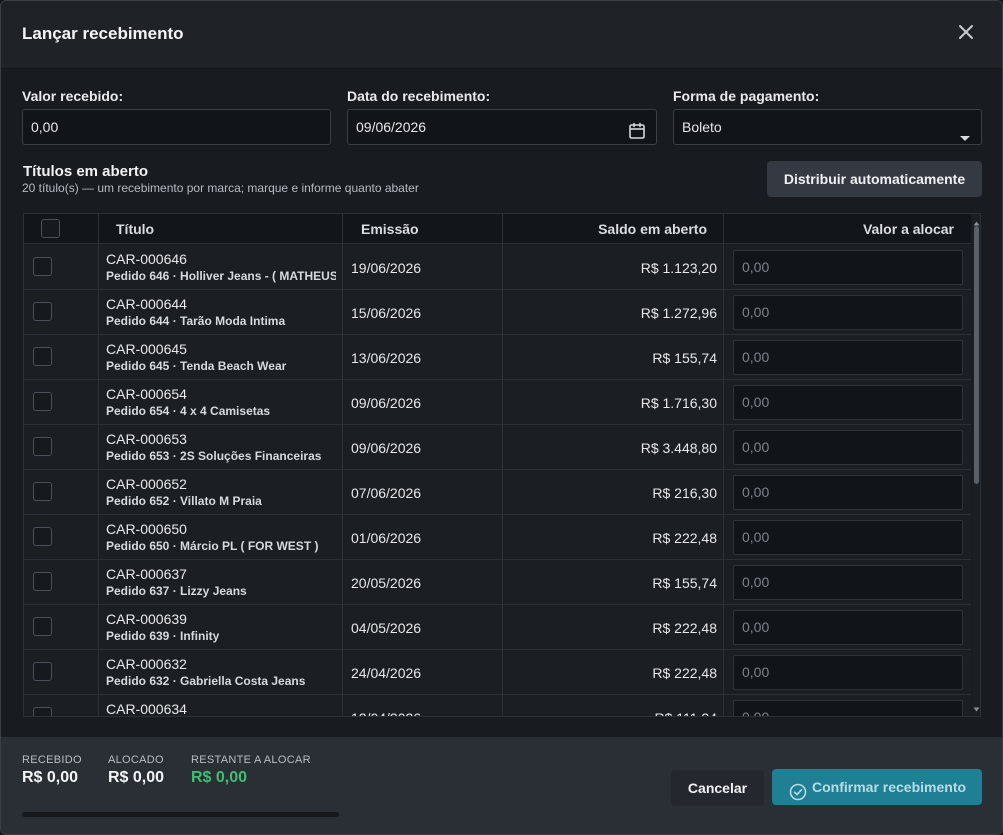 Image resolution: width=1003 pixels, height=835 pixels. I want to click on saldo-aberto: R$ 155,74, so click(684, 583).